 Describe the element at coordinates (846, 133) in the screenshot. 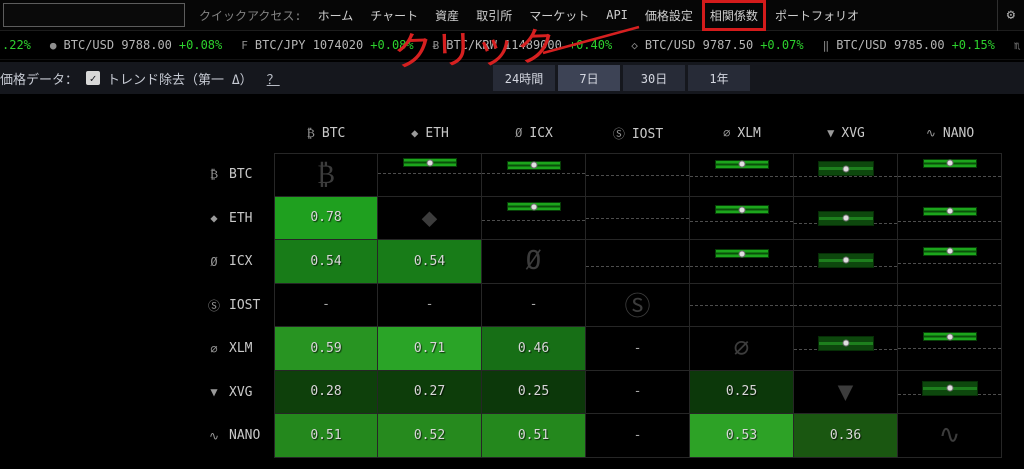

I see `matrix-col-header-XVG: ▼ XVG` at that location.